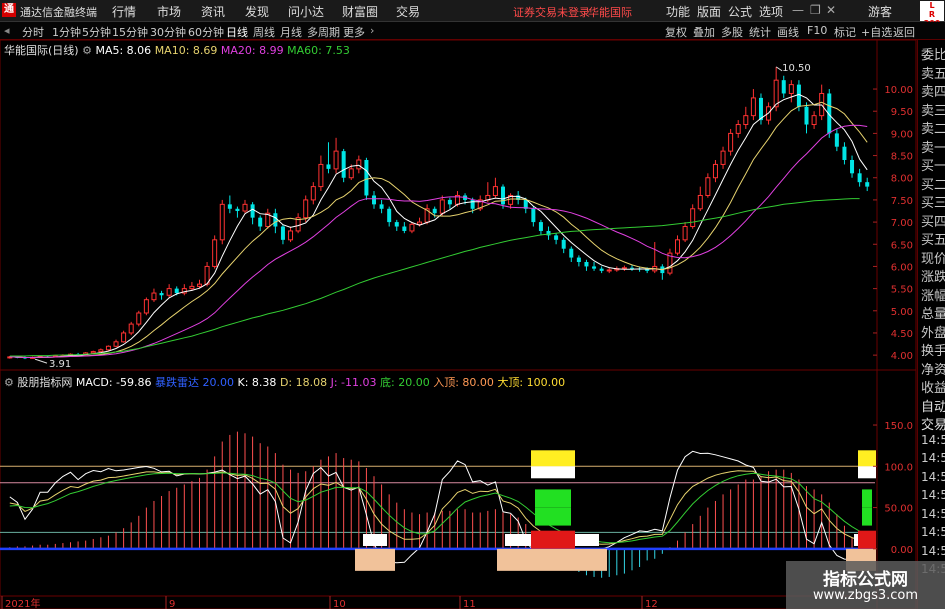 This screenshot has height=609, width=945. Describe the element at coordinates (933, 146) in the screenshot. I see `sidebar-item: 卖一` at that location.